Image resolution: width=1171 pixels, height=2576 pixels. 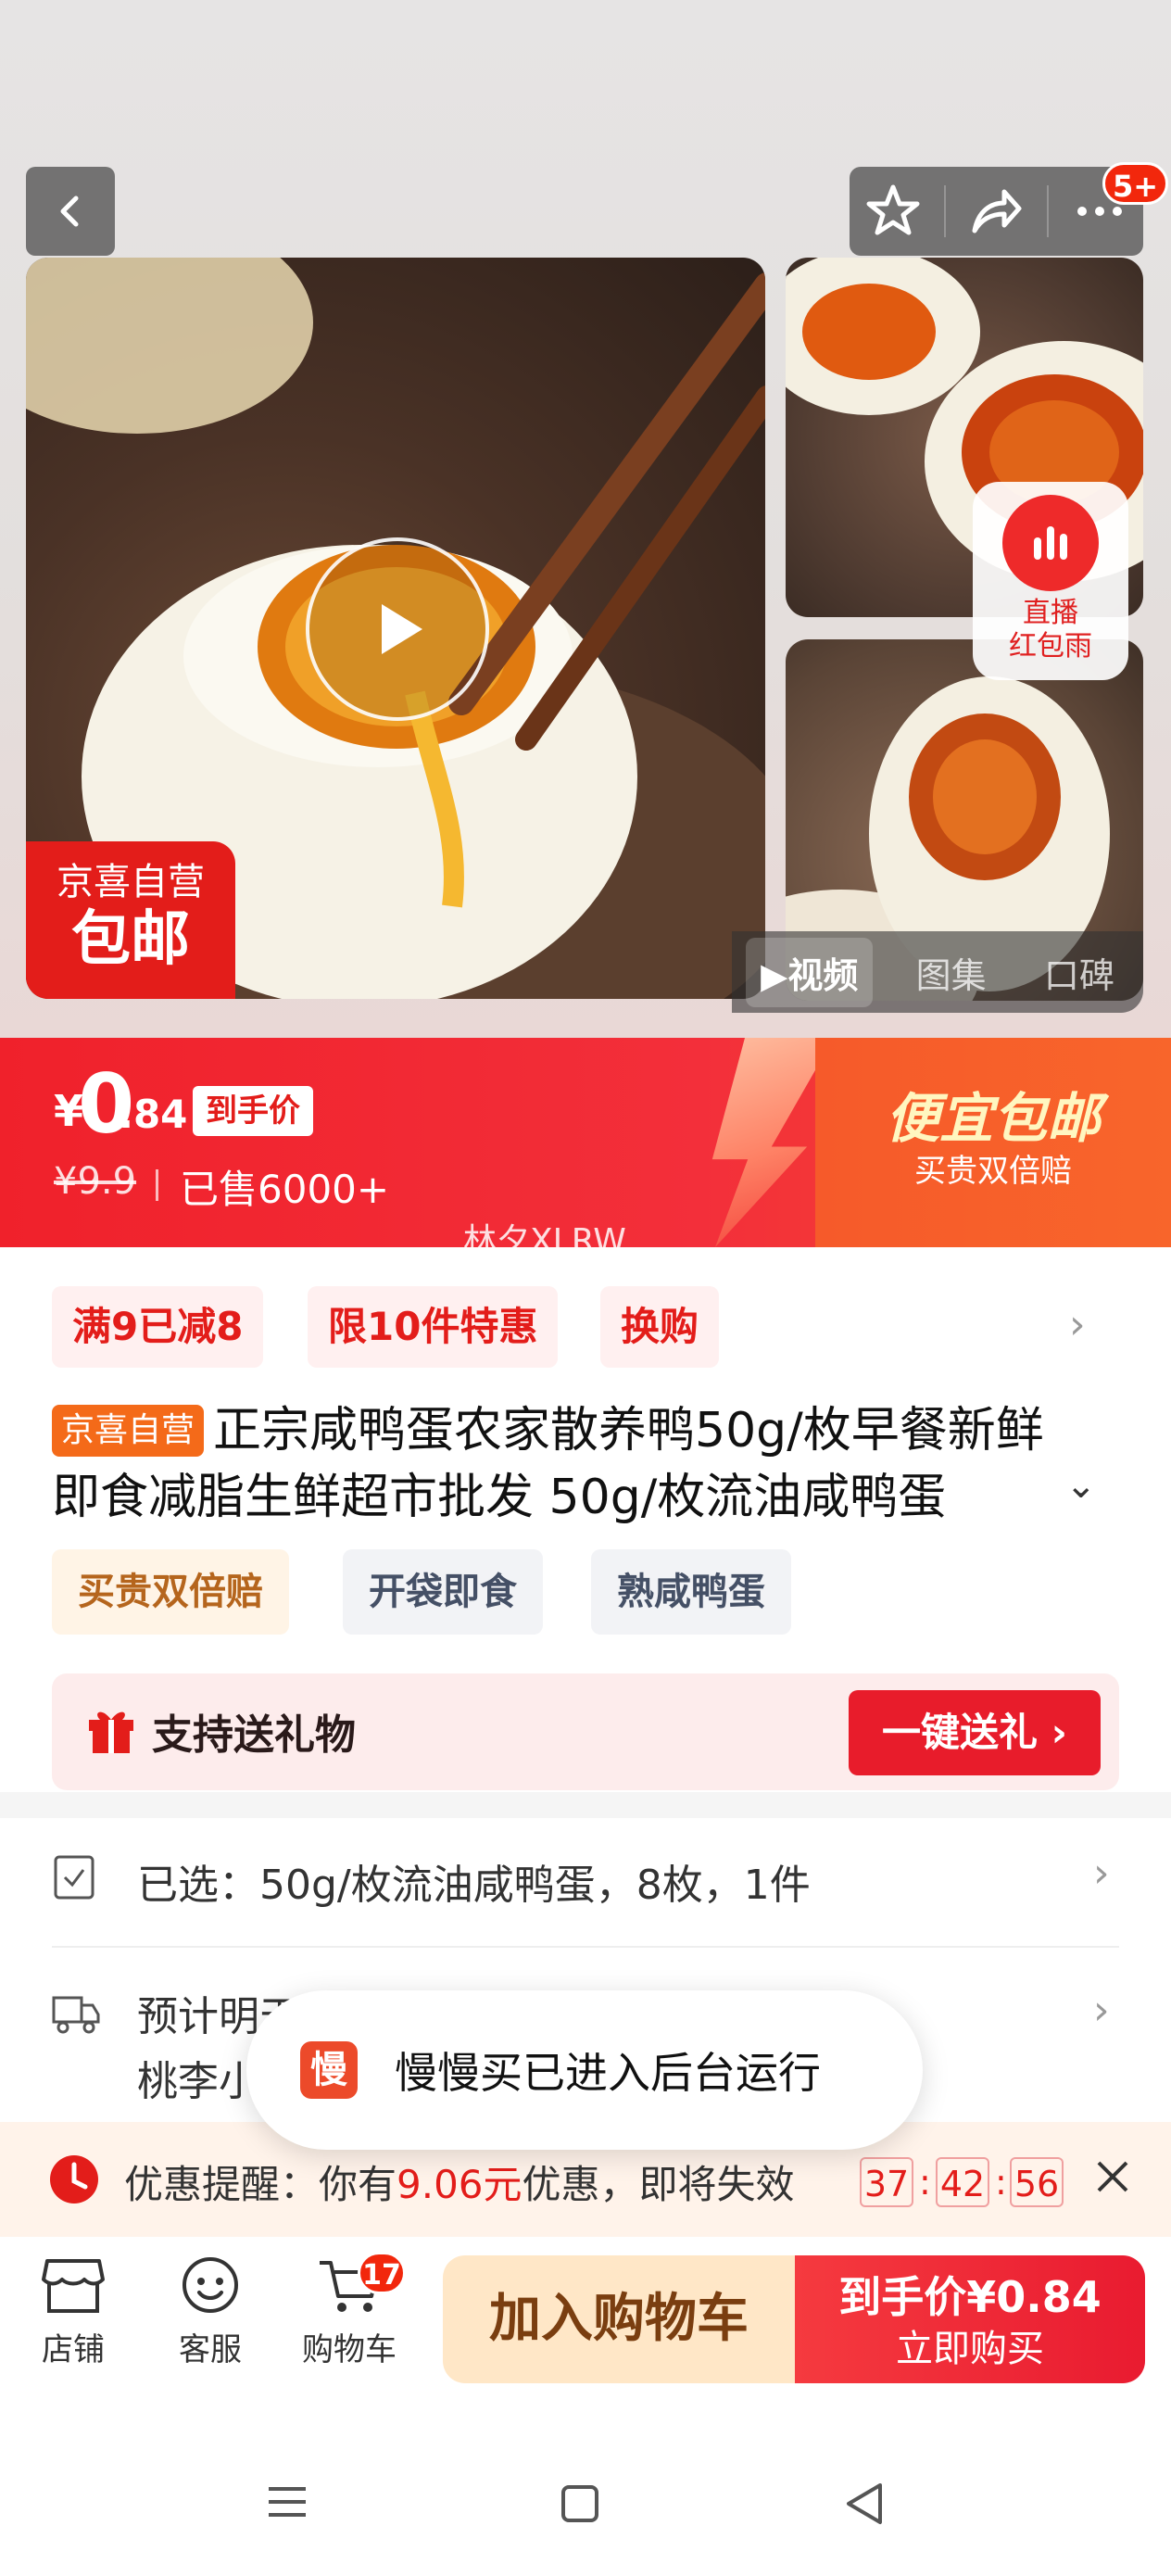 What do you see at coordinates (823, 975) in the screenshot?
I see `tab-video-label: 视频` at bounding box center [823, 975].